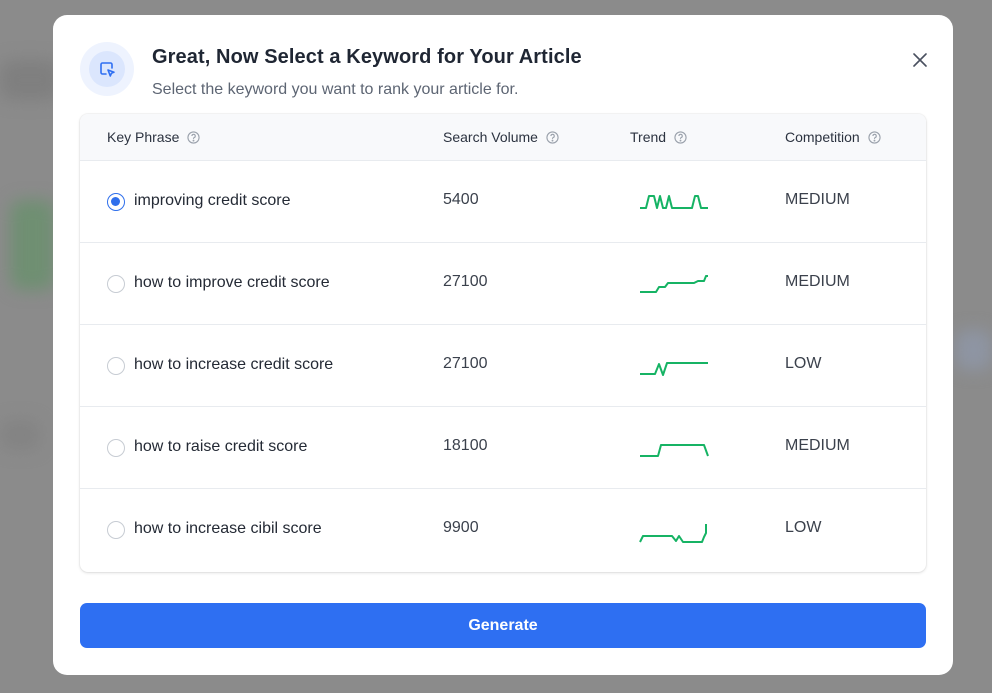  What do you see at coordinates (212, 200) in the screenshot?
I see `key-phrase: improving credit score` at bounding box center [212, 200].